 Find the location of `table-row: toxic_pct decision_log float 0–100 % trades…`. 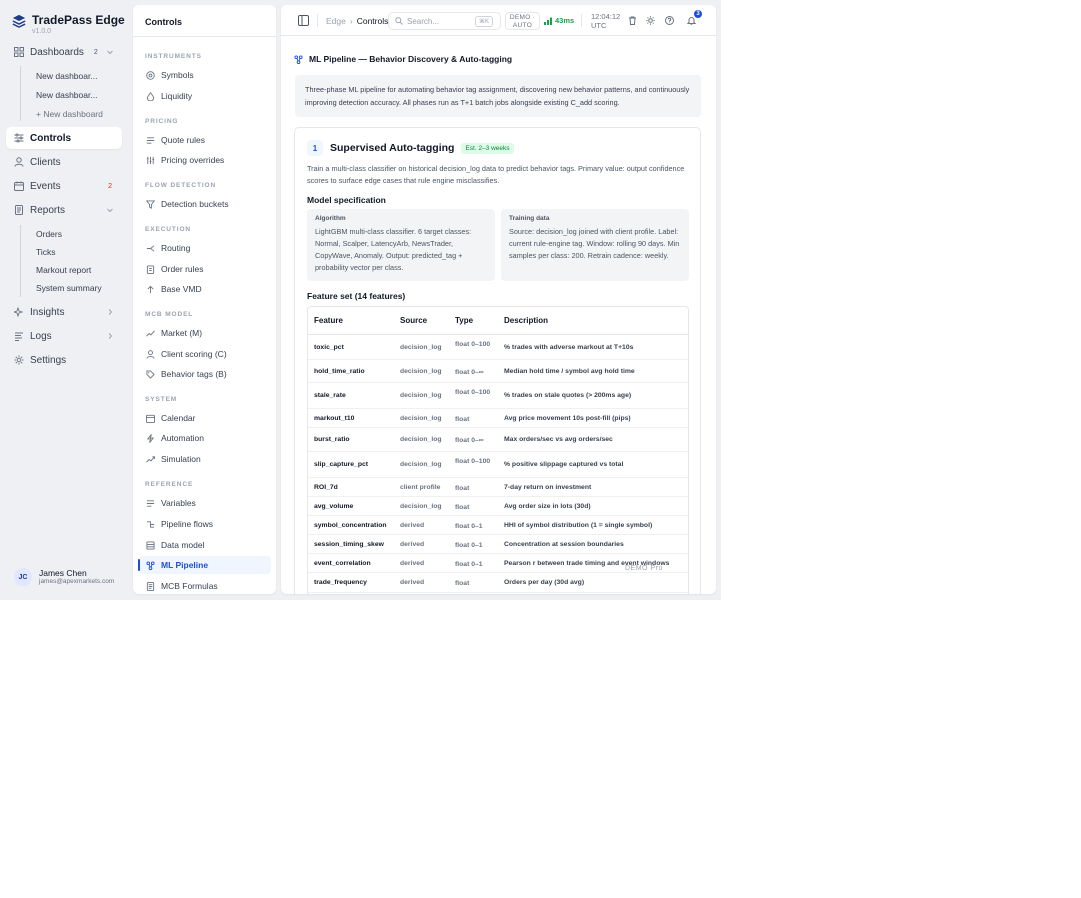

table-row: toxic_pct decision_log float 0–100 % trades… is located at coordinates (498, 347).